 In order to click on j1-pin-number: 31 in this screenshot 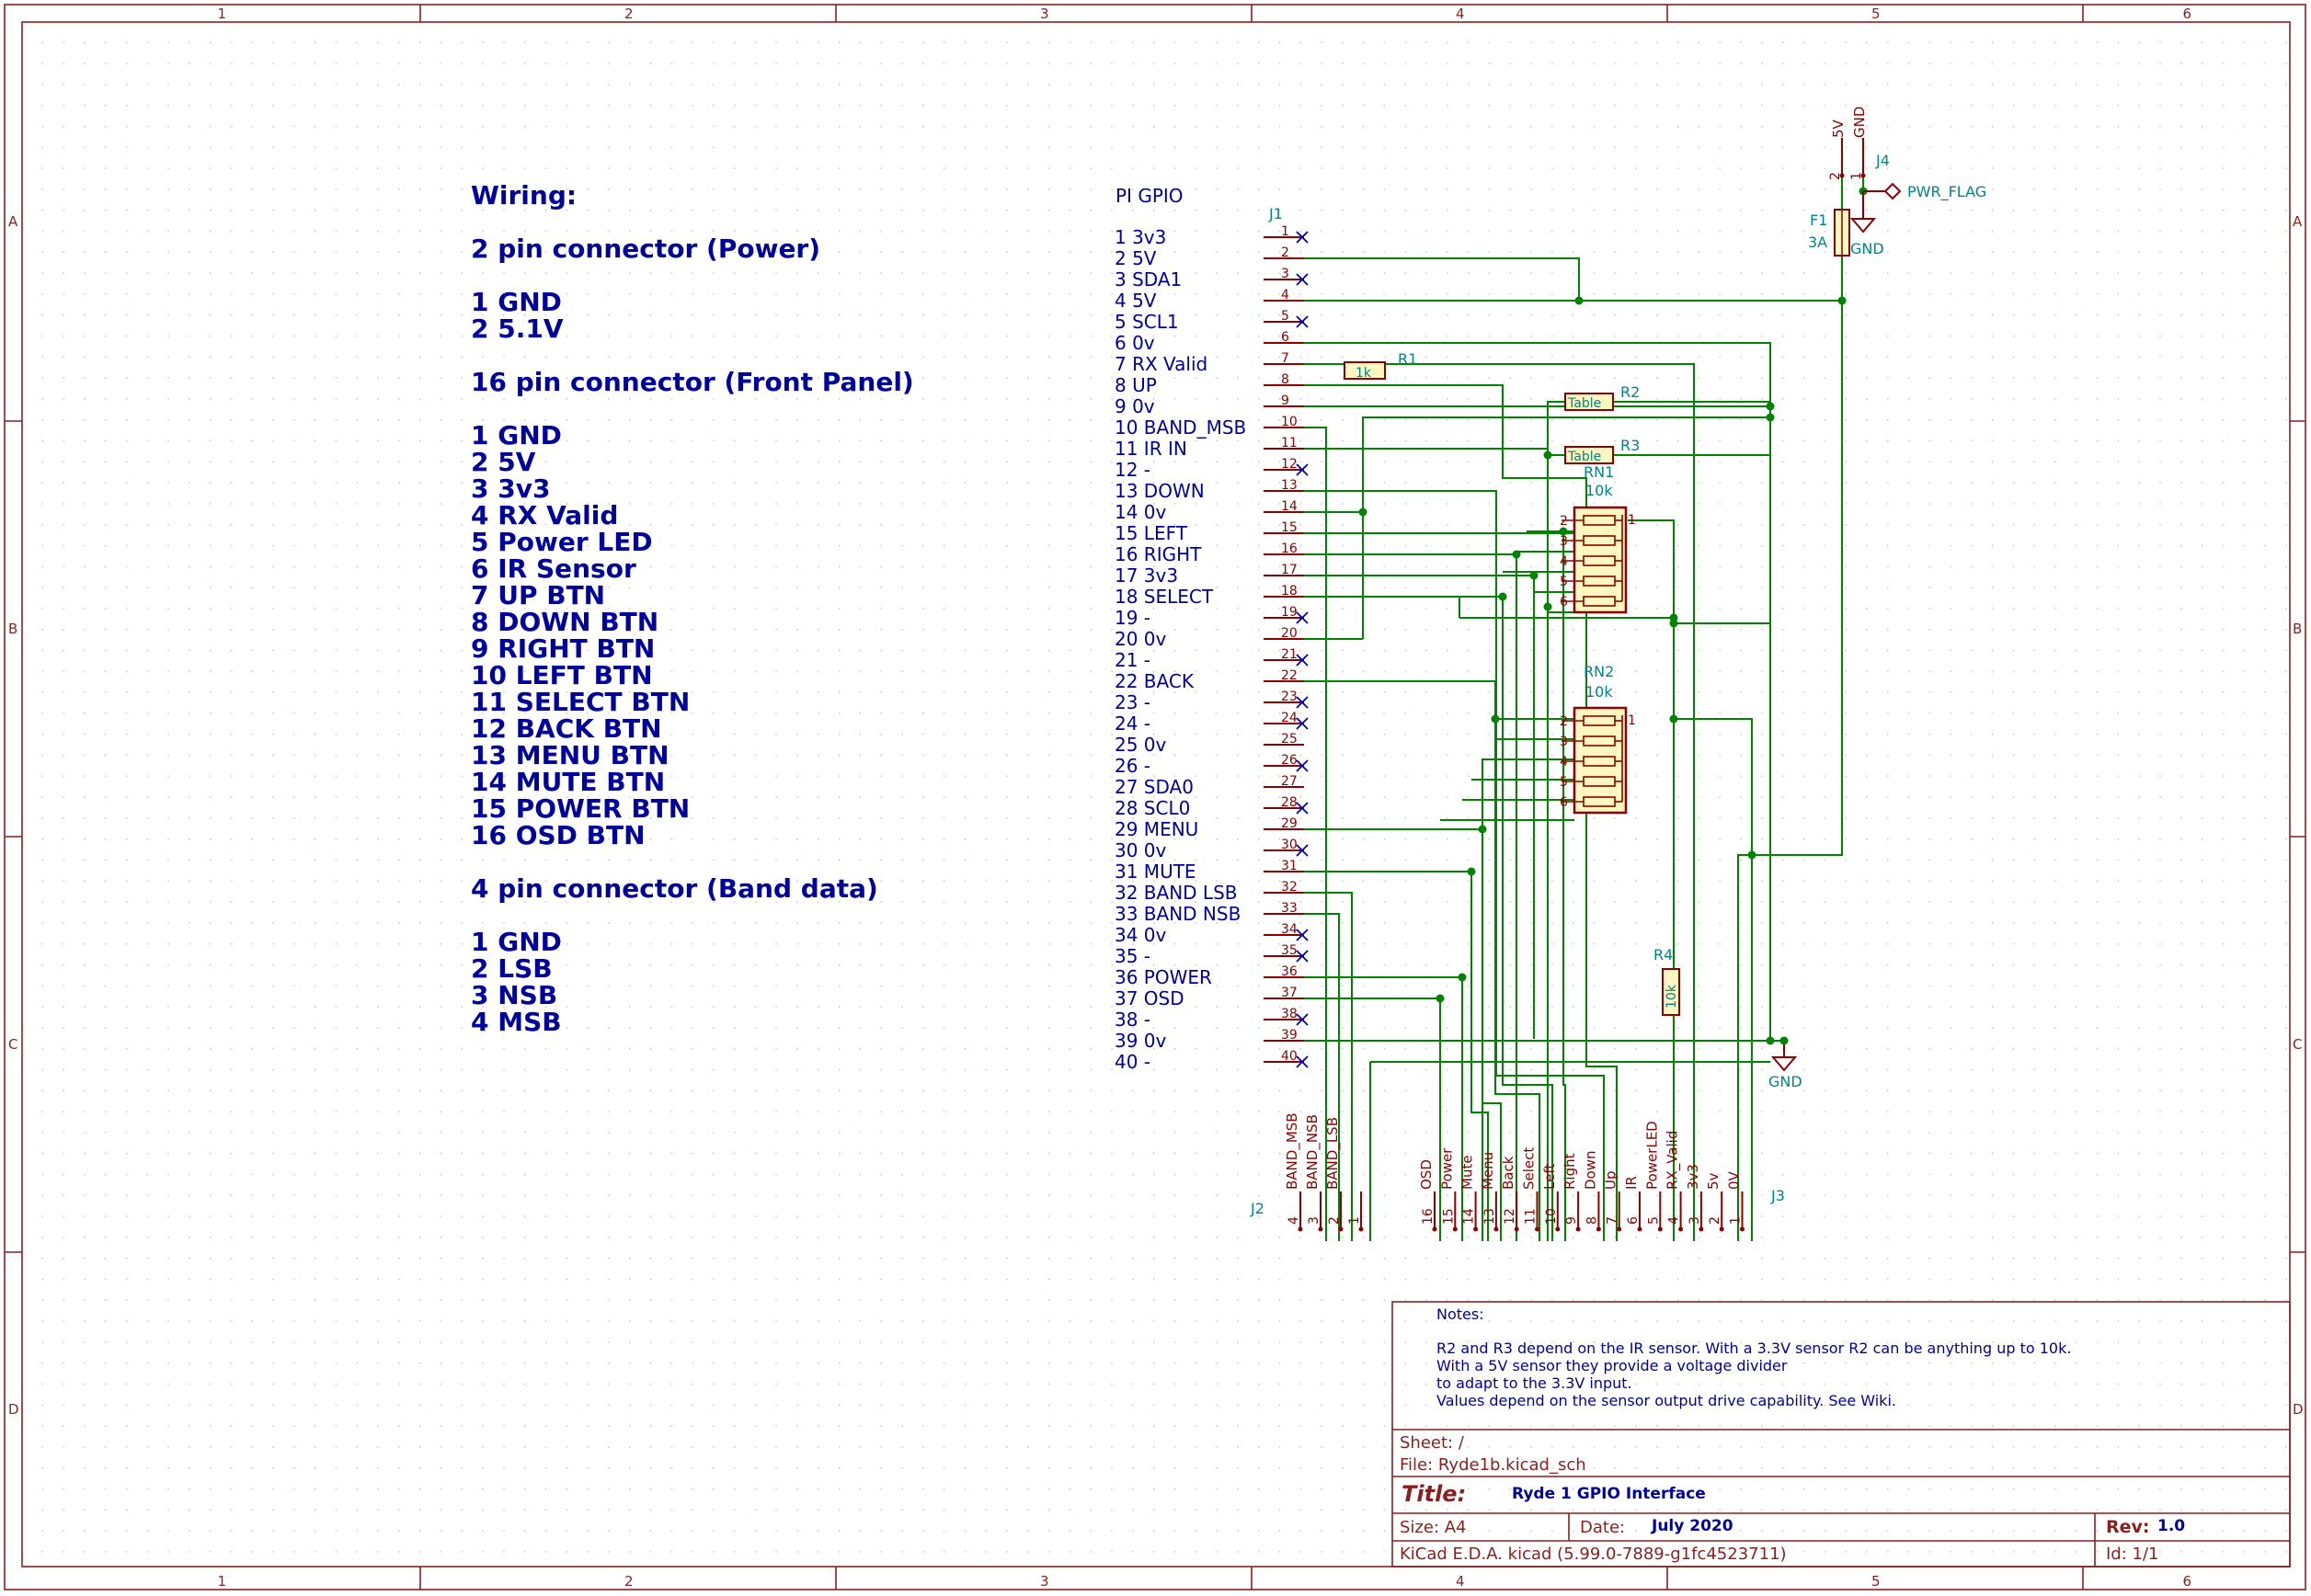, I will do `click(1289, 866)`.